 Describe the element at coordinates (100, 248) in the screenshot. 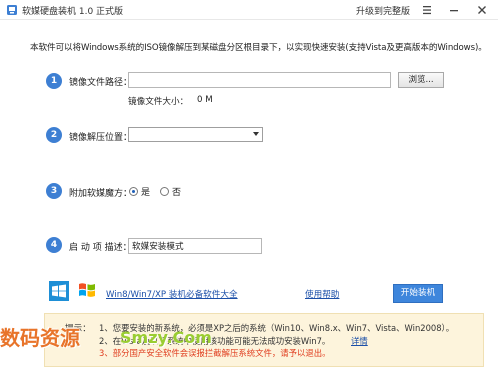

I see `boot-description-label: 启 动 项 描述：` at that location.